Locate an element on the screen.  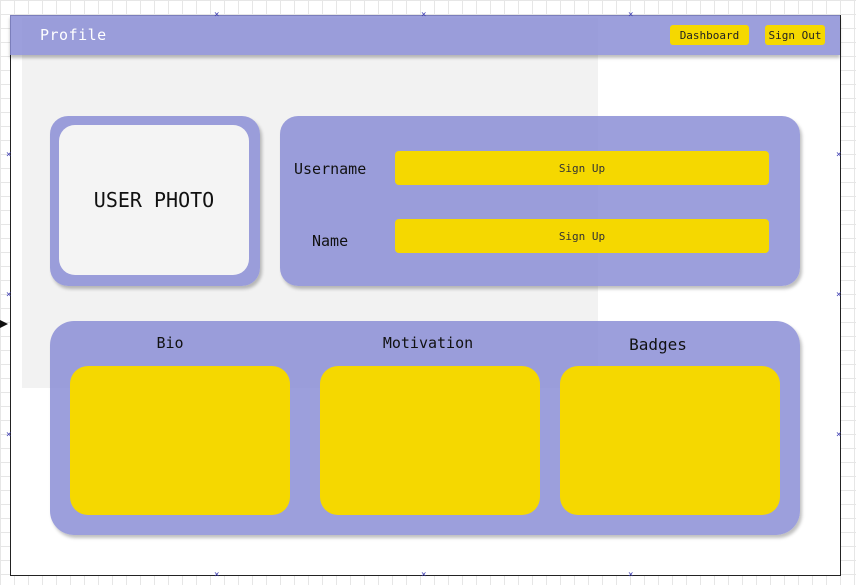
bio-label: Bio is located at coordinates (170, 343).